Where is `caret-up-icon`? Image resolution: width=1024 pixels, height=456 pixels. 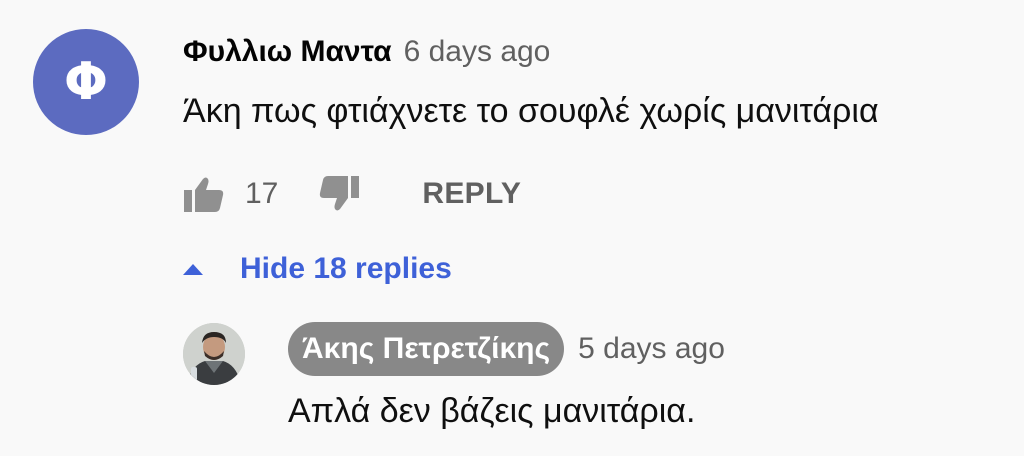
caret-up-icon is located at coordinates (193, 269).